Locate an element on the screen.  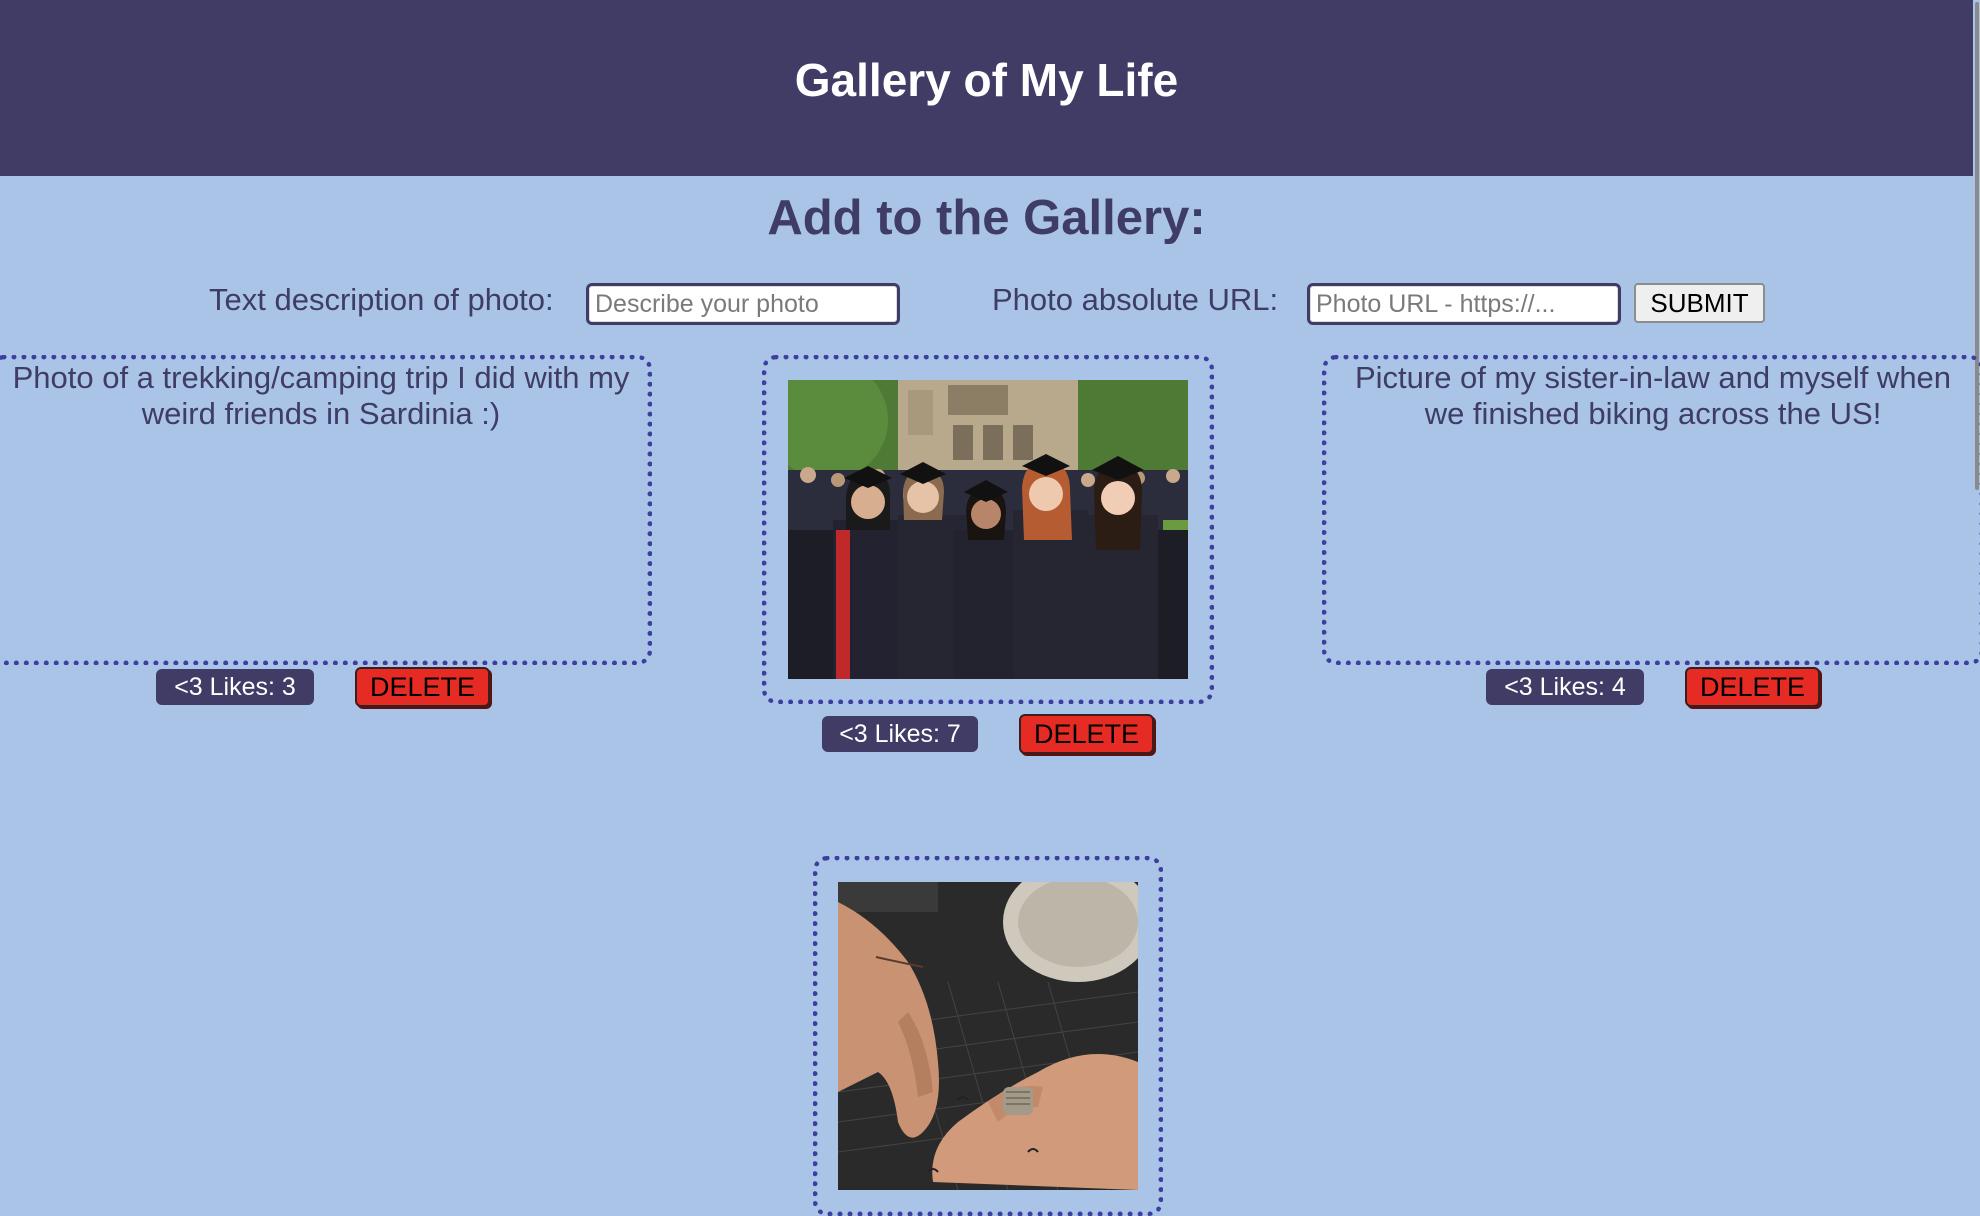
tattoo-hands-photo is located at coordinates (988, 1036).